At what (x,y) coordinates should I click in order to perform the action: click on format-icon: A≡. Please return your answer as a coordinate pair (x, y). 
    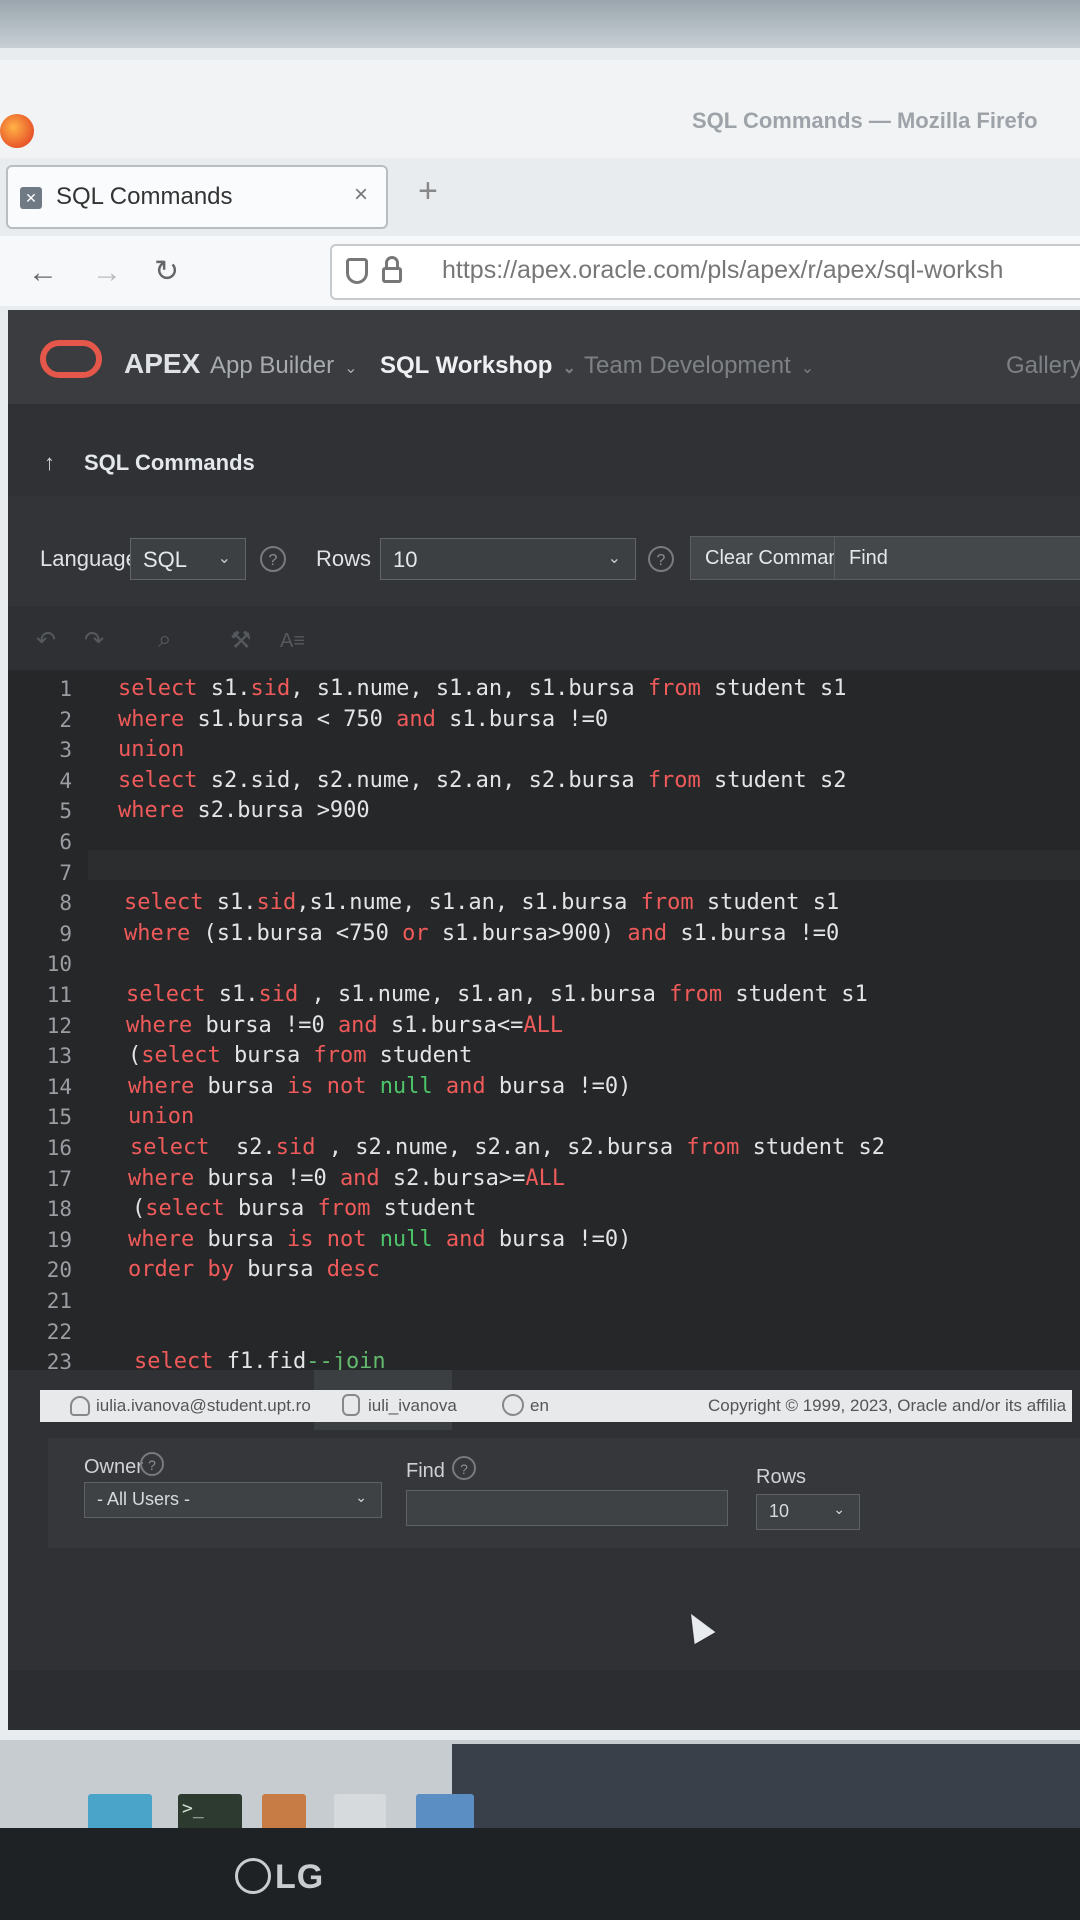
    Looking at the image, I should click on (292, 641).